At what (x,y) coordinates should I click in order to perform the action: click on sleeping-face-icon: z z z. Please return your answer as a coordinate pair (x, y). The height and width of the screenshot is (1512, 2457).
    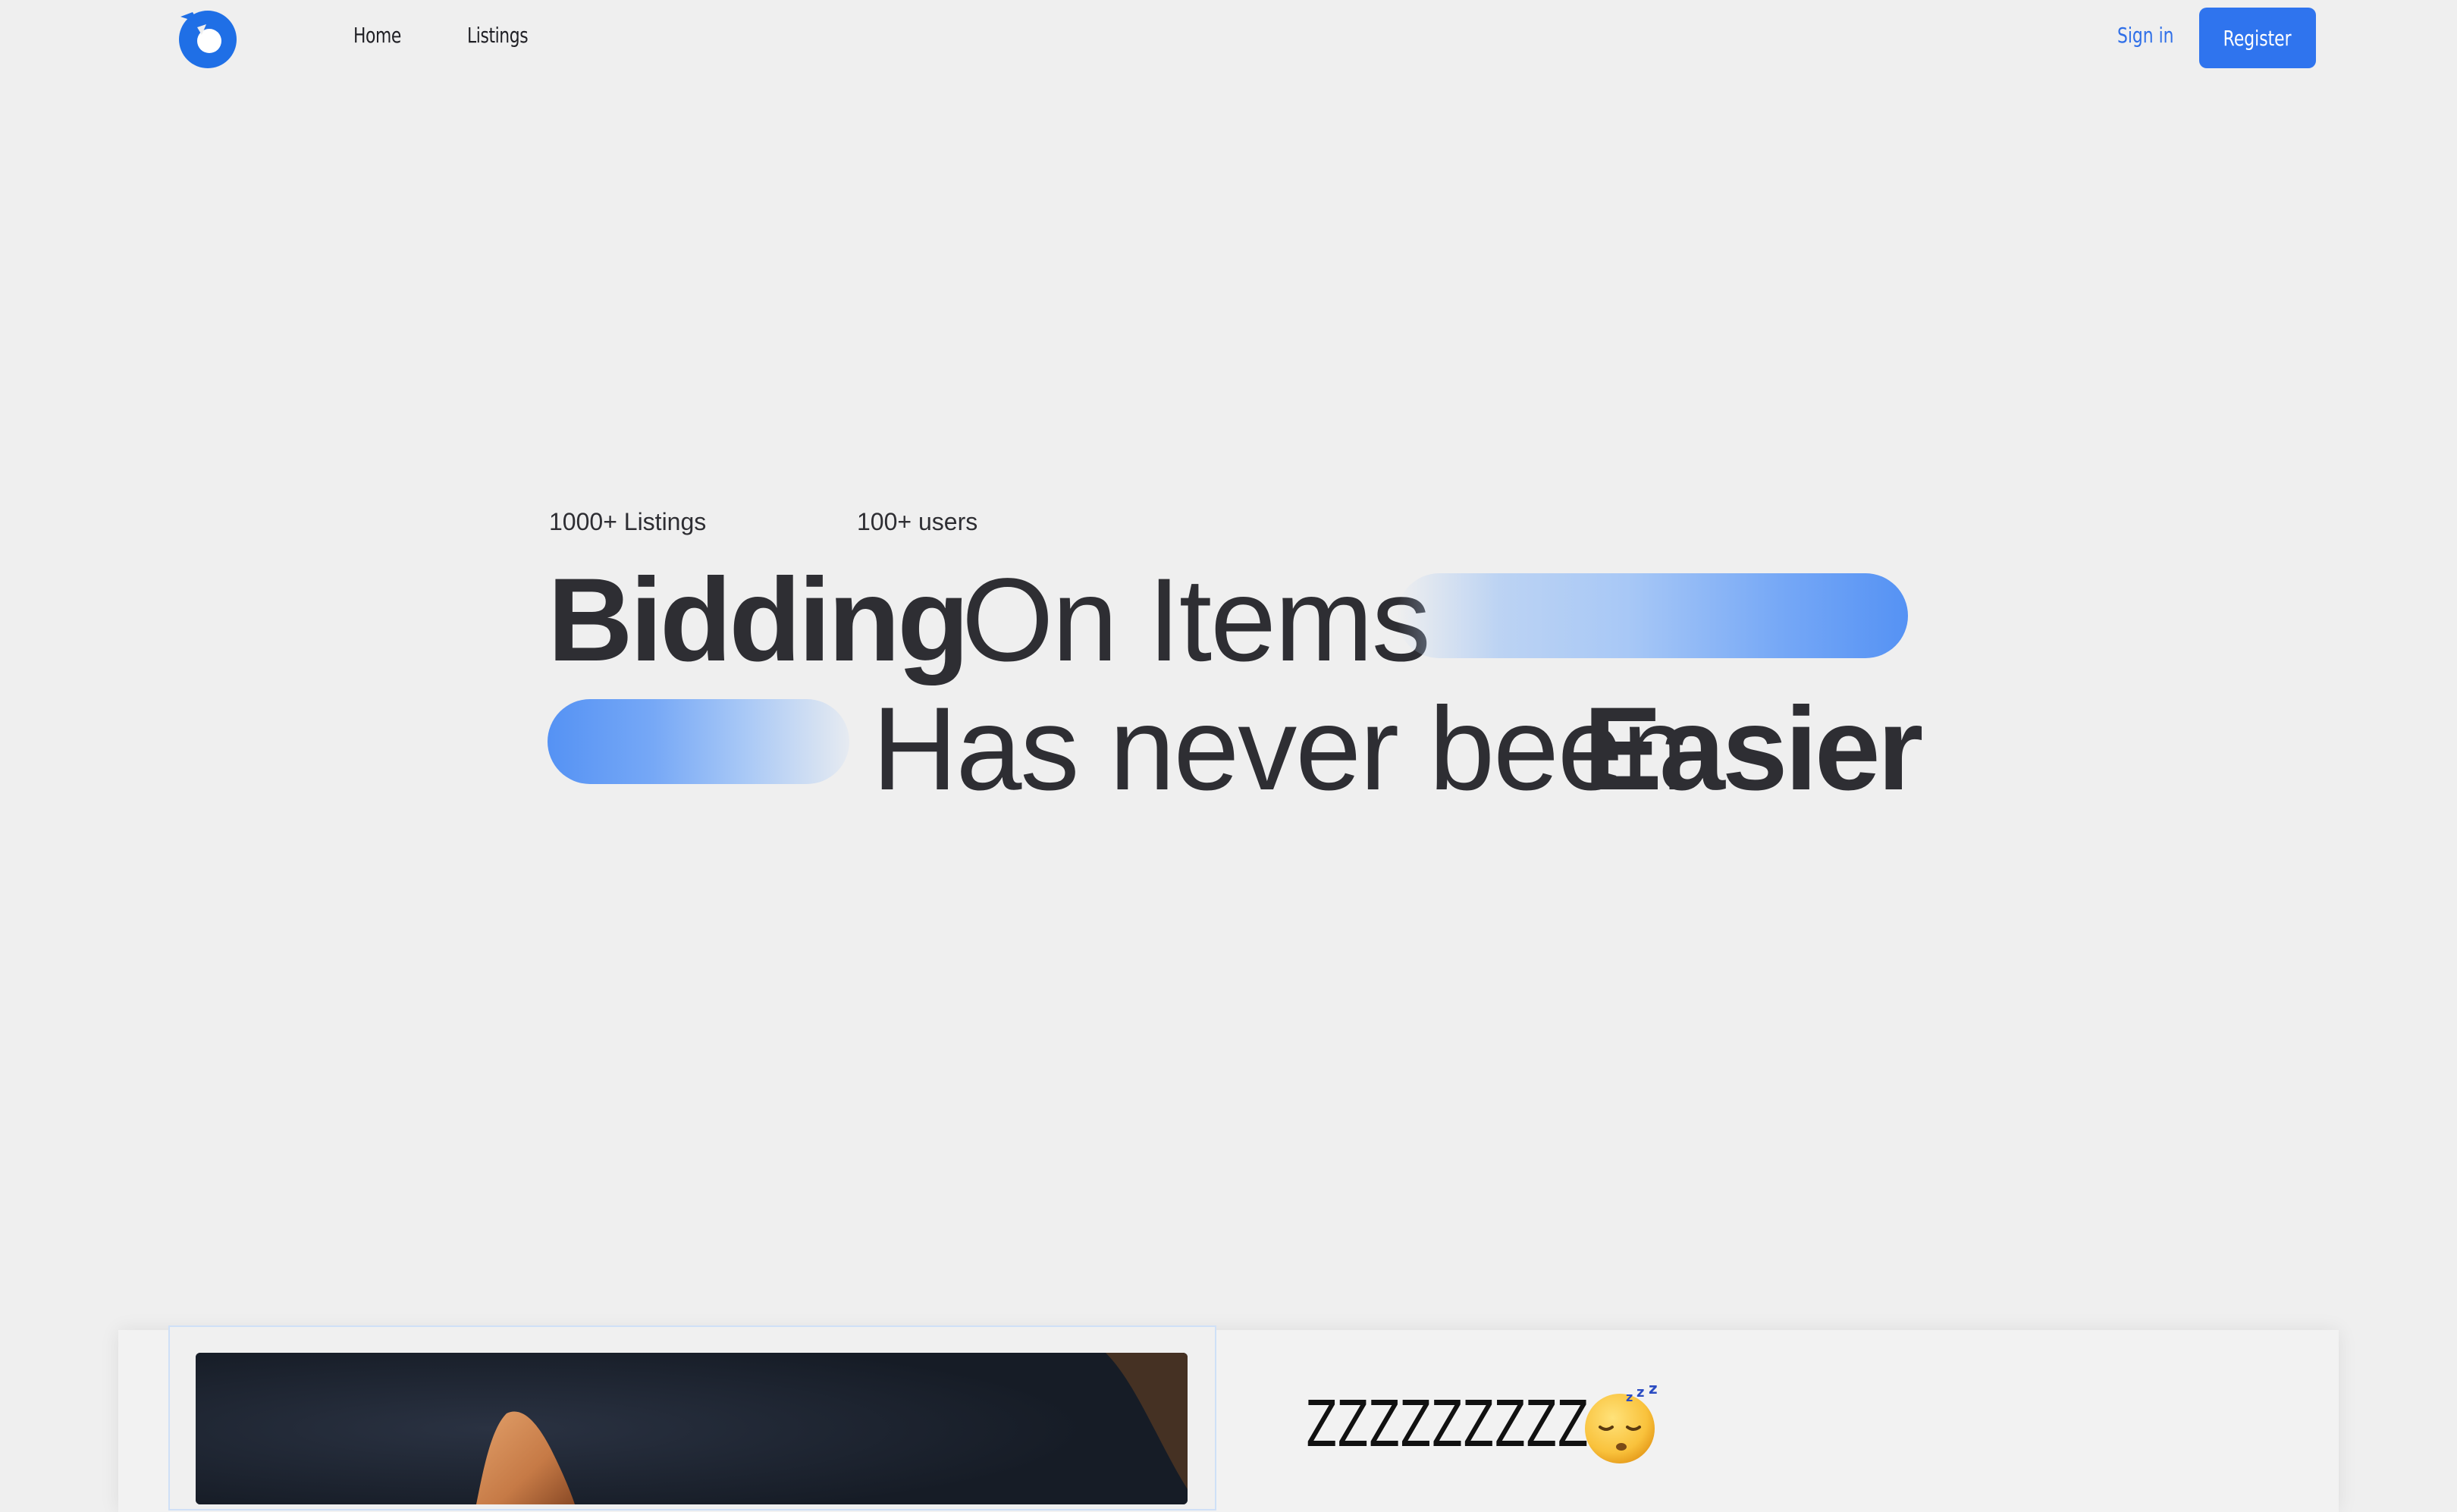
    Looking at the image, I should click on (1621, 1424).